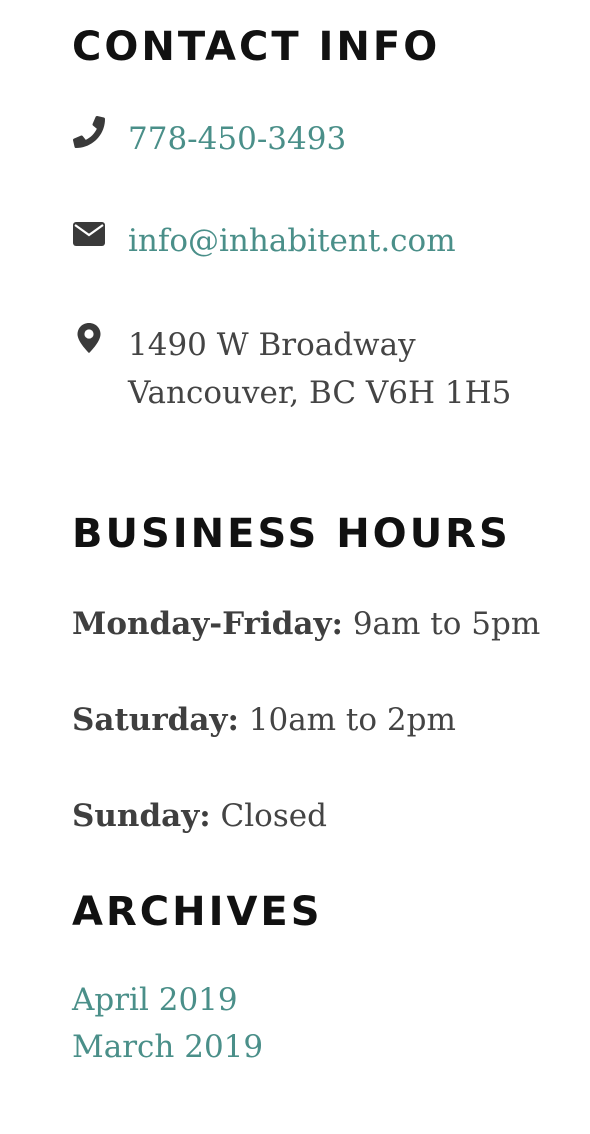  Describe the element at coordinates (237, 139) in the screenshot. I see `phone-link: 778-450-3493` at that location.